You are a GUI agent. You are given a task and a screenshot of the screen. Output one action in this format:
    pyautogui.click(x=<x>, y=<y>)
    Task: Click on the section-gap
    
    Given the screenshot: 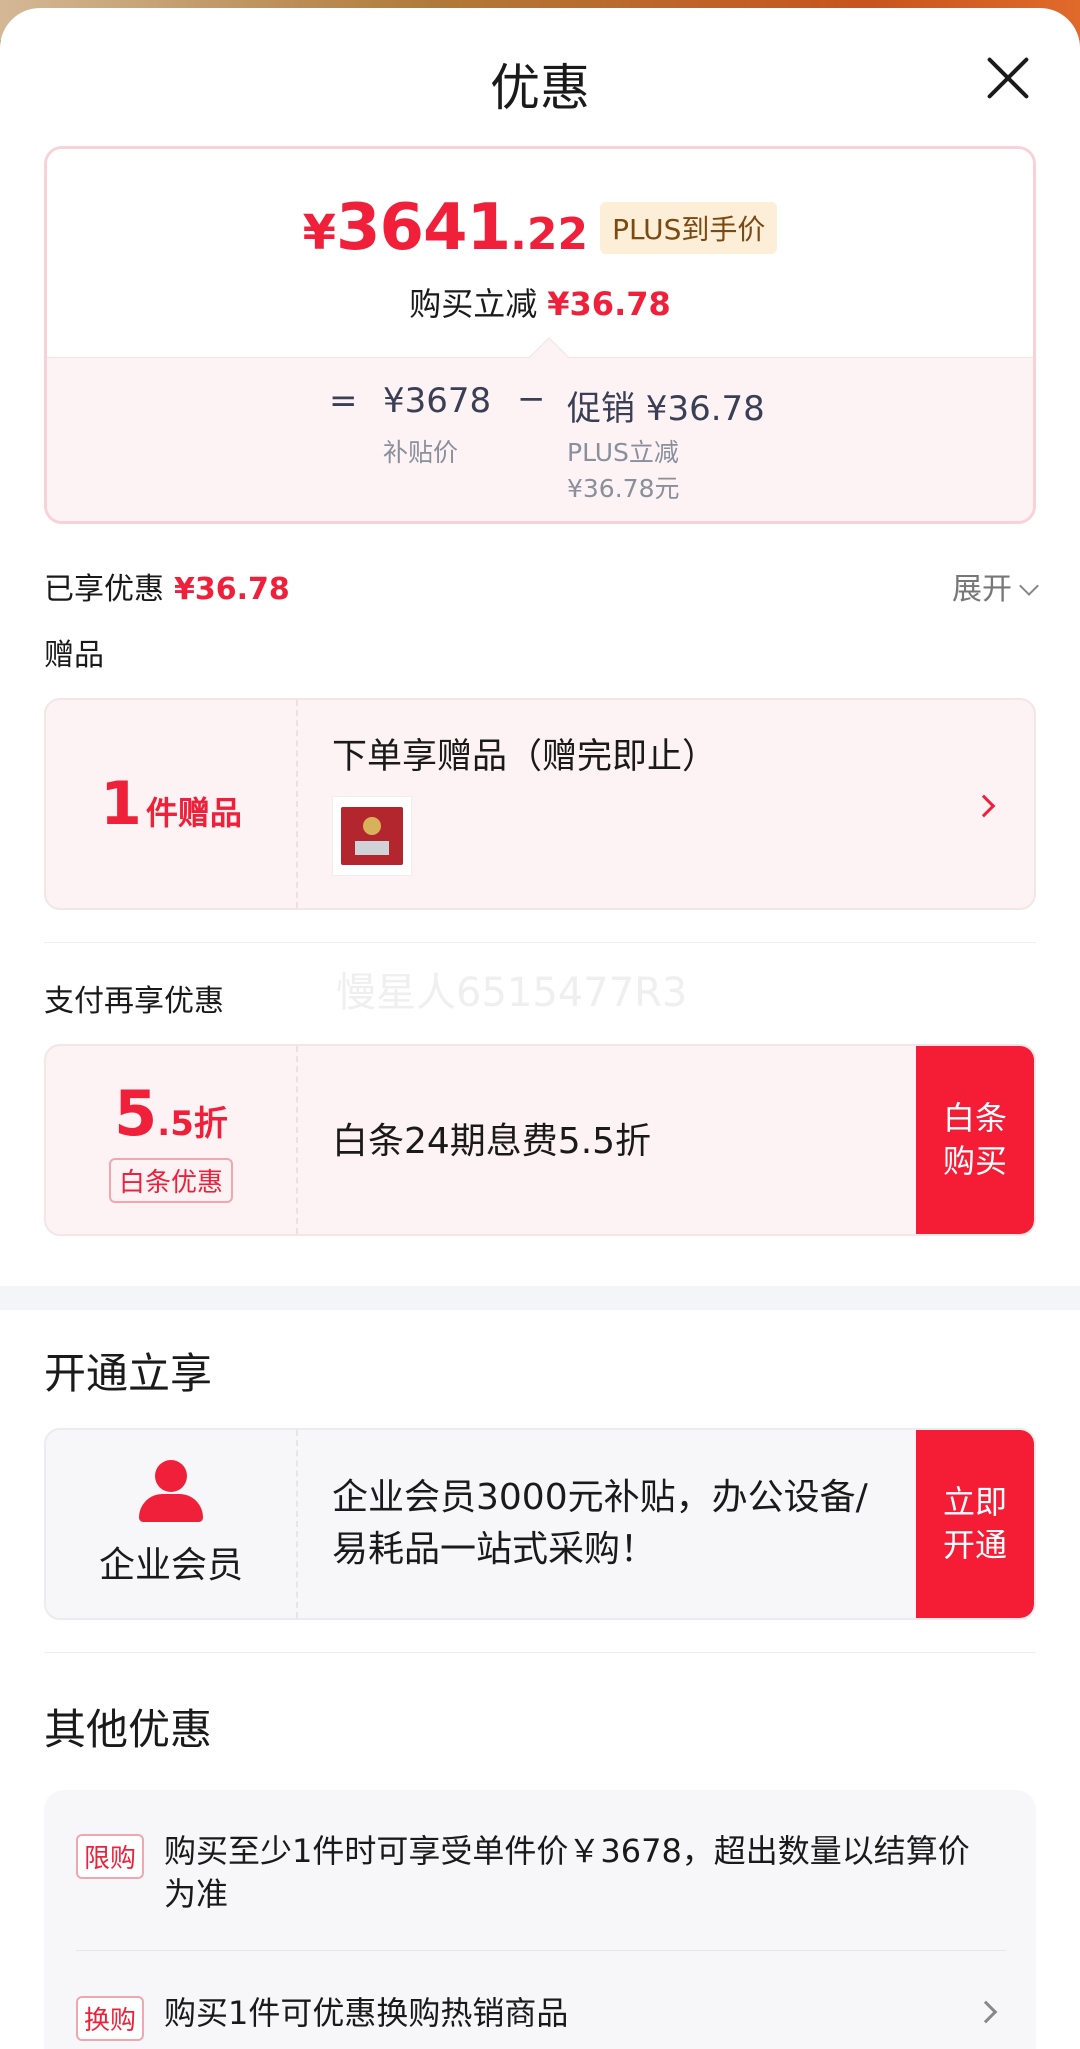 What is the action you would take?
    pyautogui.click(x=540, y=1298)
    